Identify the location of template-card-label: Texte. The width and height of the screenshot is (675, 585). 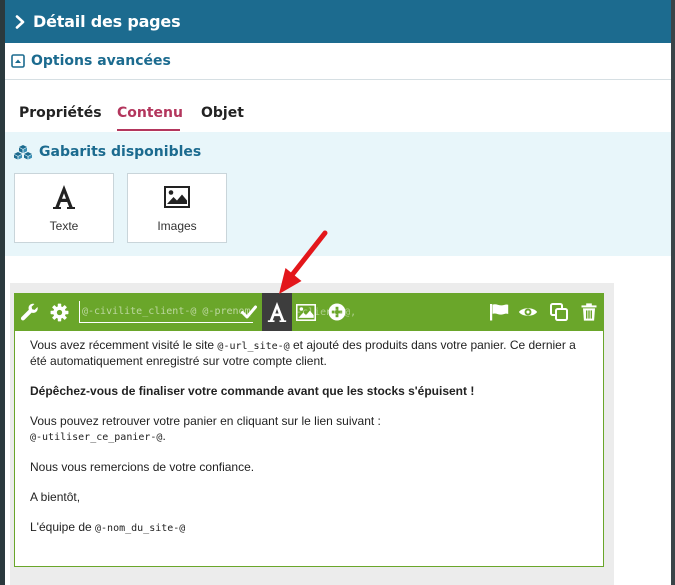
(64, 226).